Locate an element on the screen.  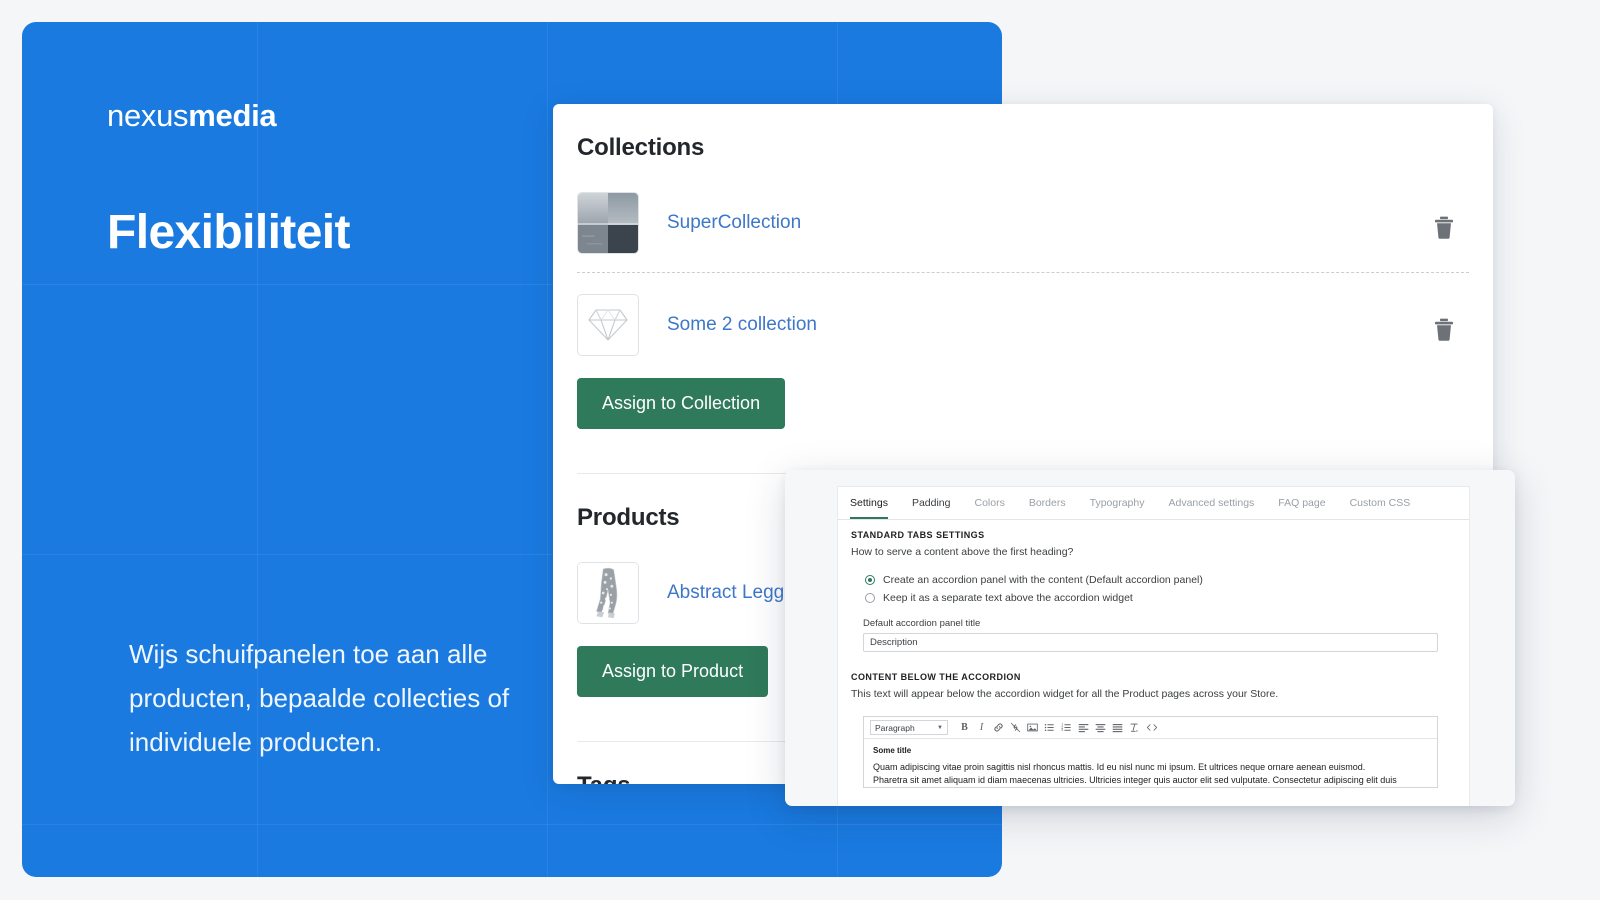
tab-custom-css: Custom CSS is located at coordinates (1380, 508).